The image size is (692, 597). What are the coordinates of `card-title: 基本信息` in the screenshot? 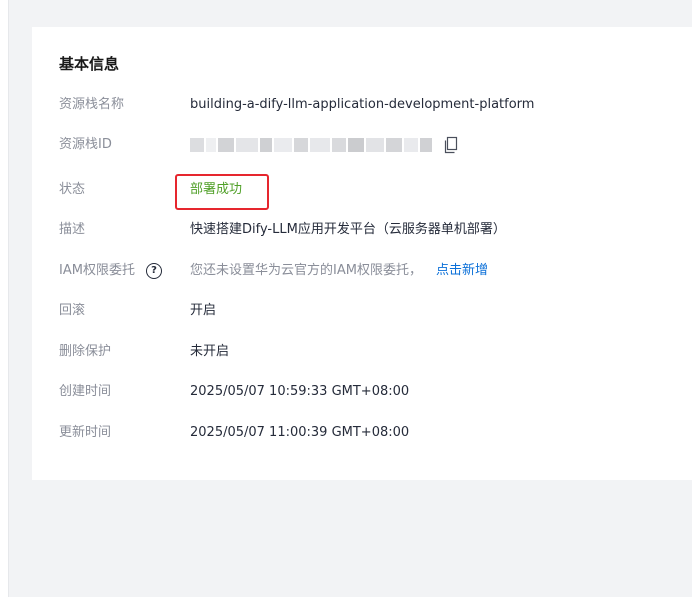 It's located at (89, 64).